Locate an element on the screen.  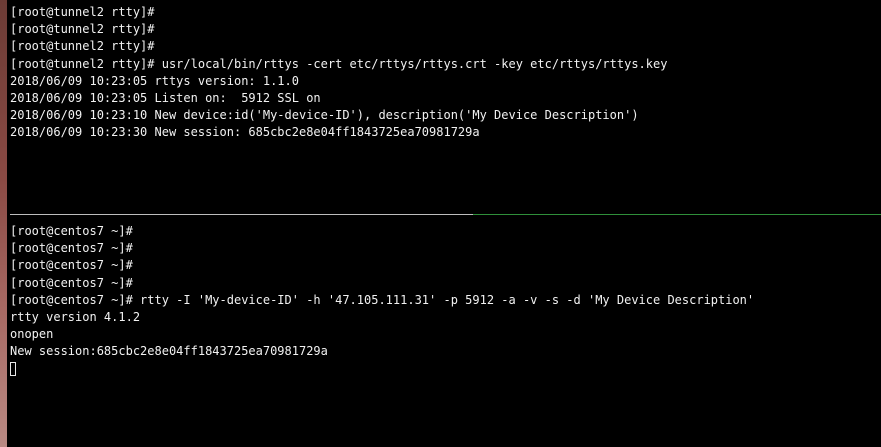
pane-split-divider is located at coordinates (445, 214).